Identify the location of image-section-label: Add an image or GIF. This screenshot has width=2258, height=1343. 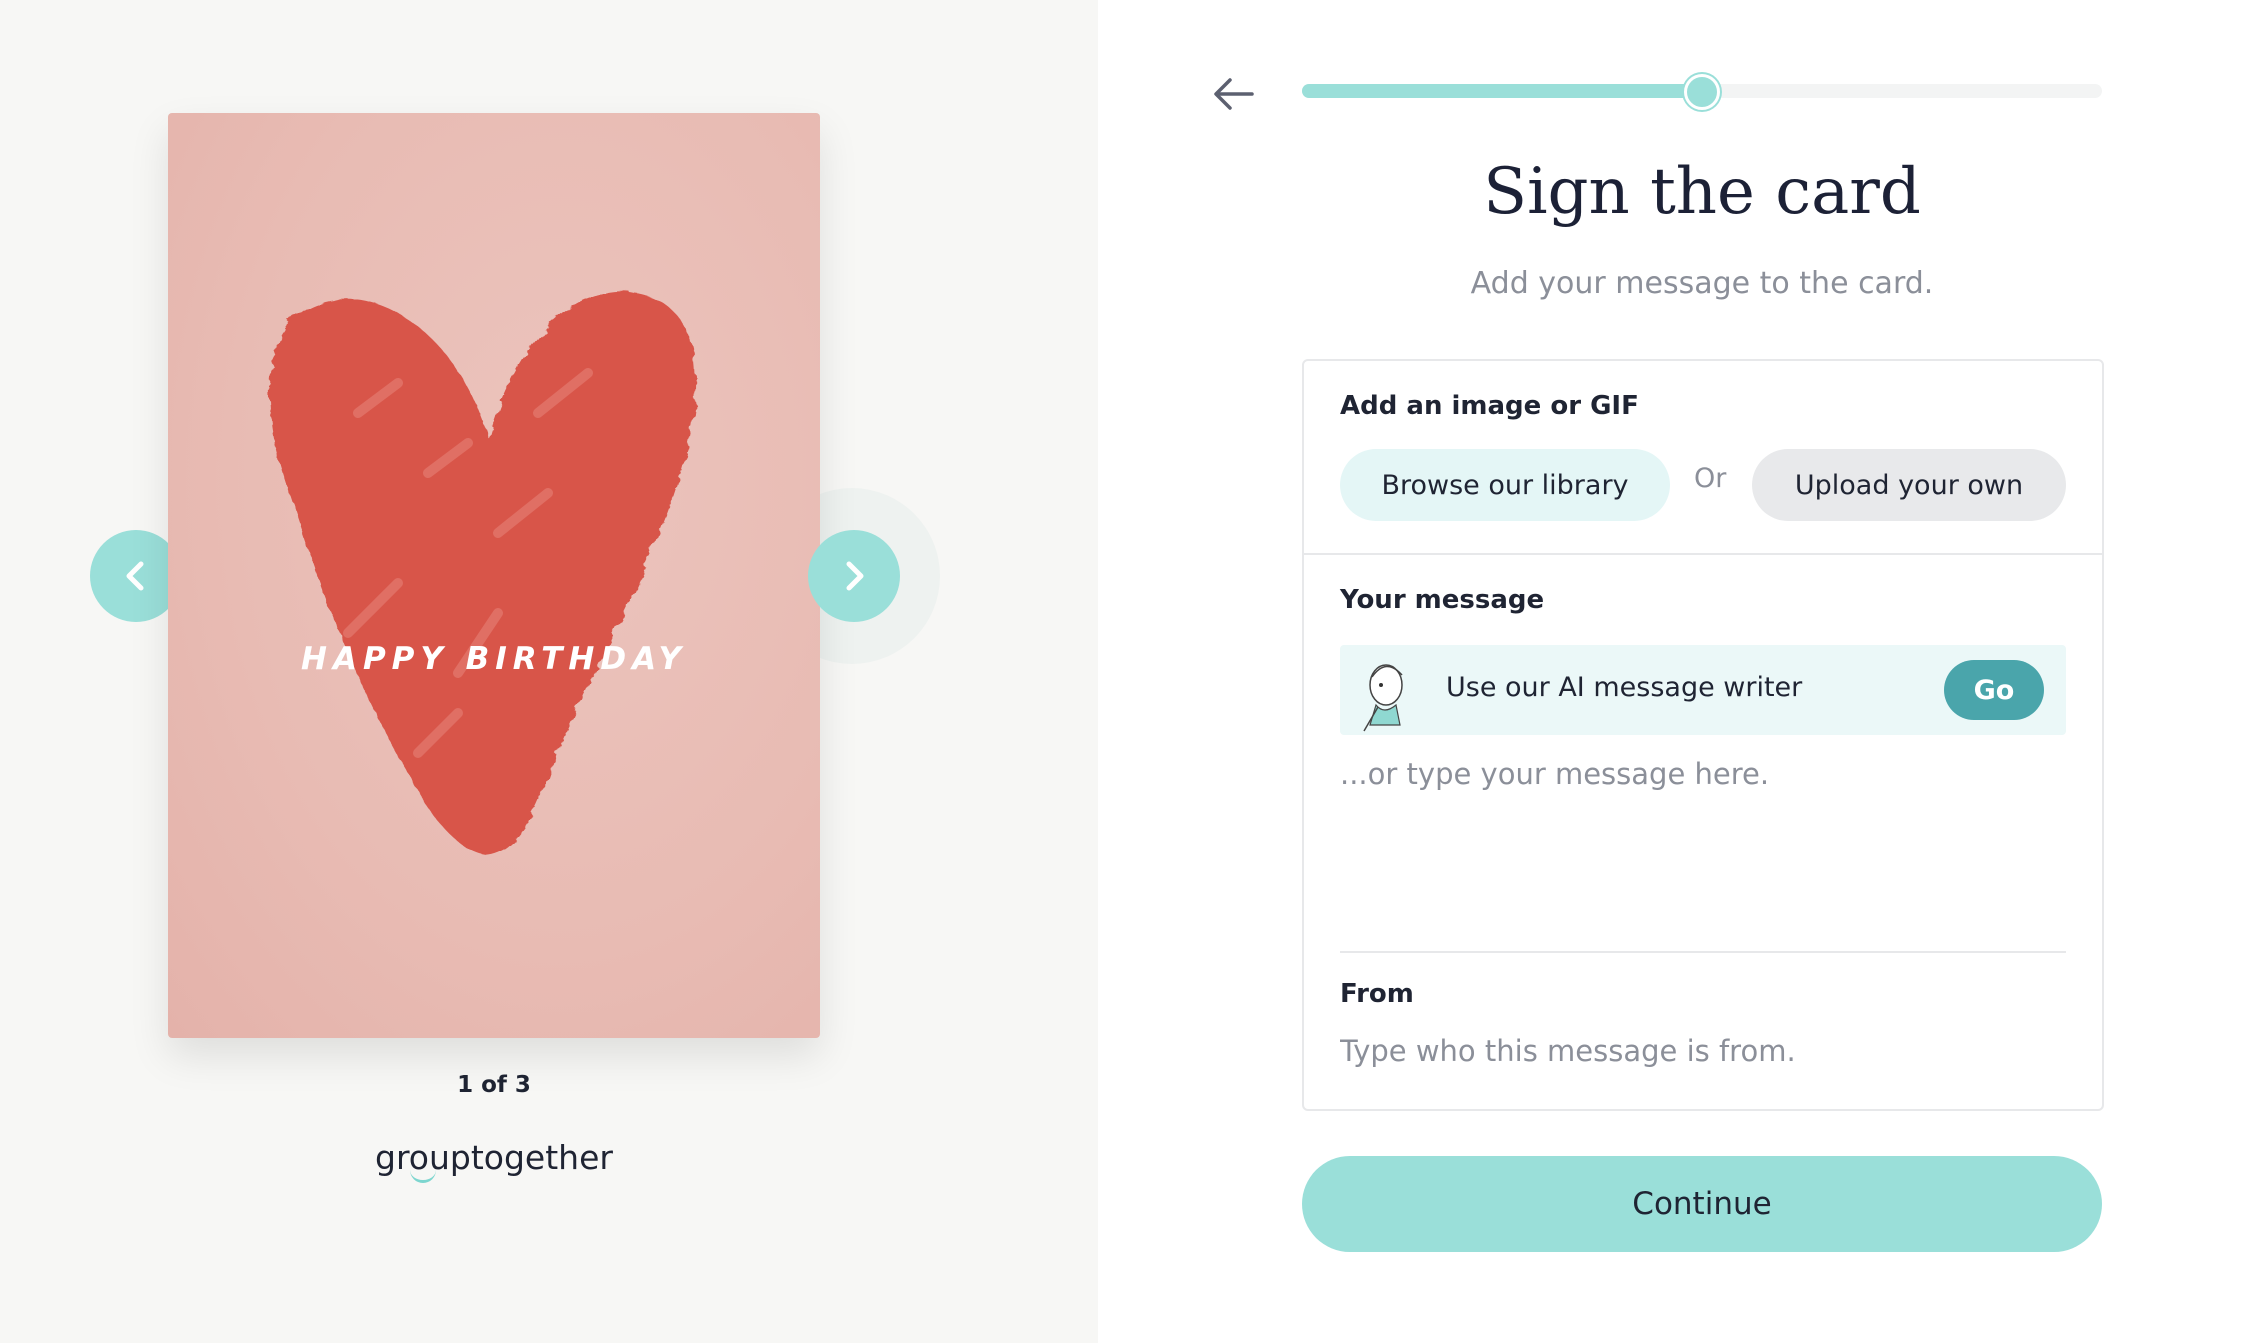
(1489, 406).